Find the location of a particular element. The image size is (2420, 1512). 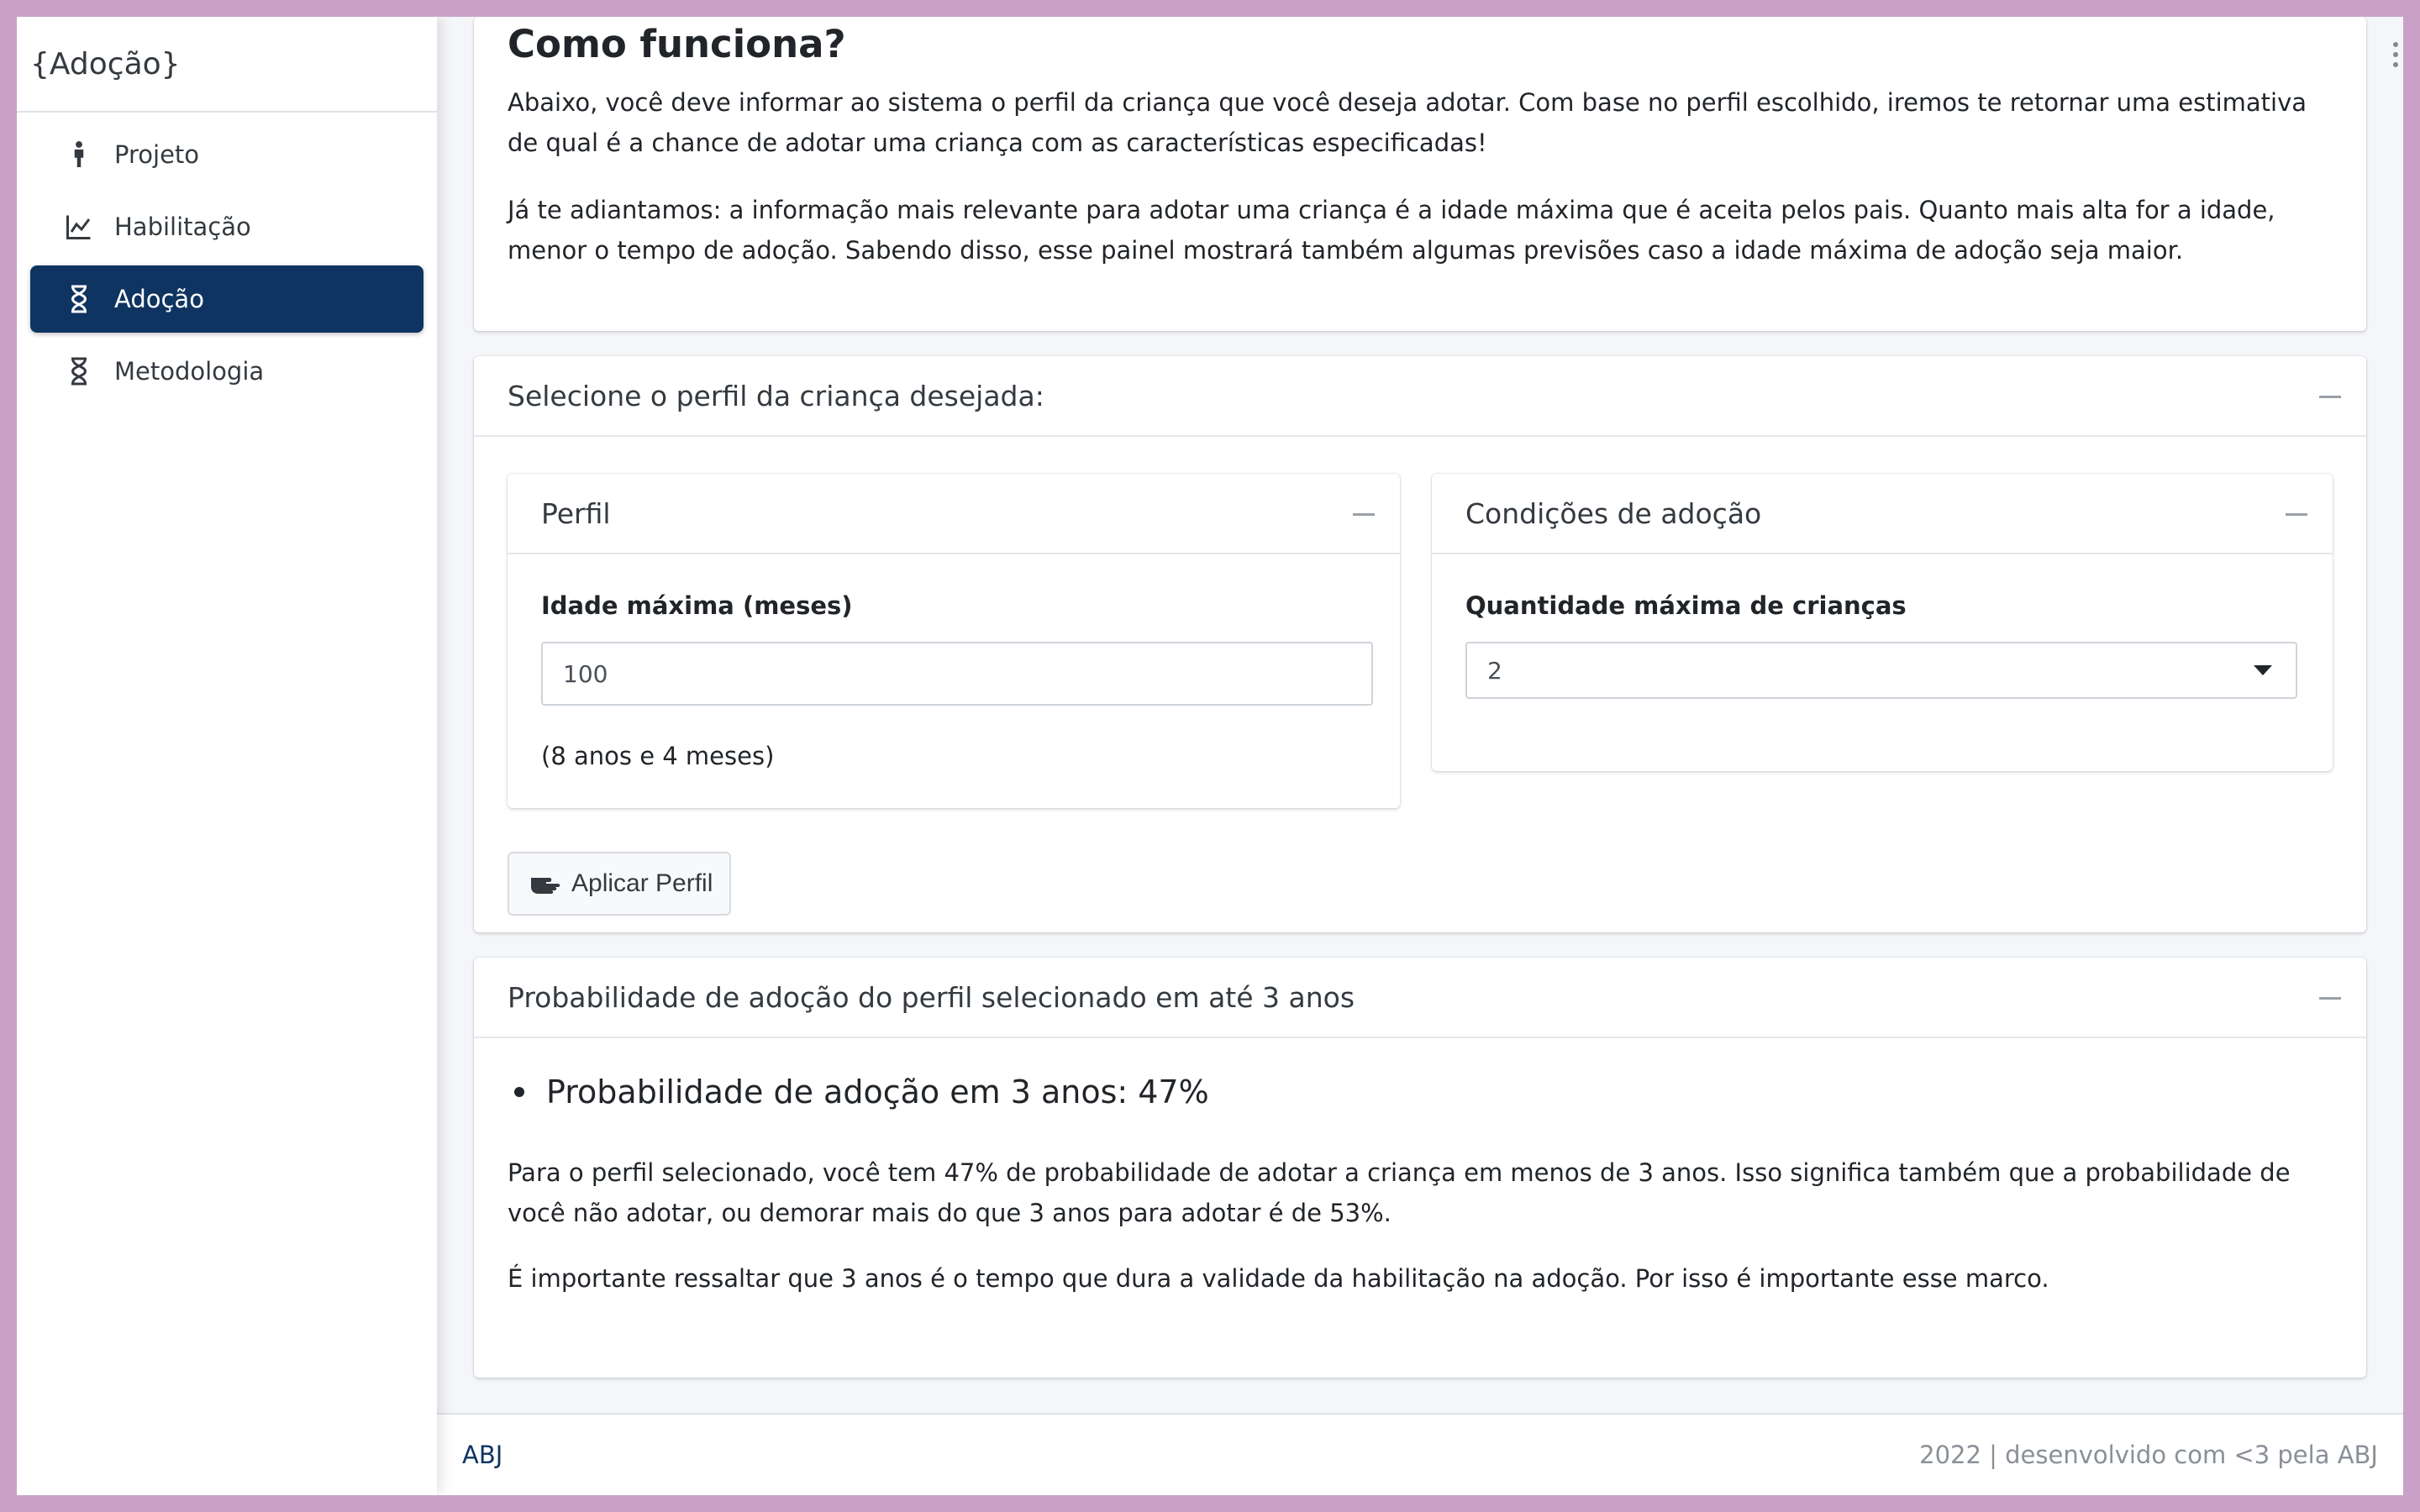

sidebar-item-label: Habilitação is located at coordinates (182, 227).